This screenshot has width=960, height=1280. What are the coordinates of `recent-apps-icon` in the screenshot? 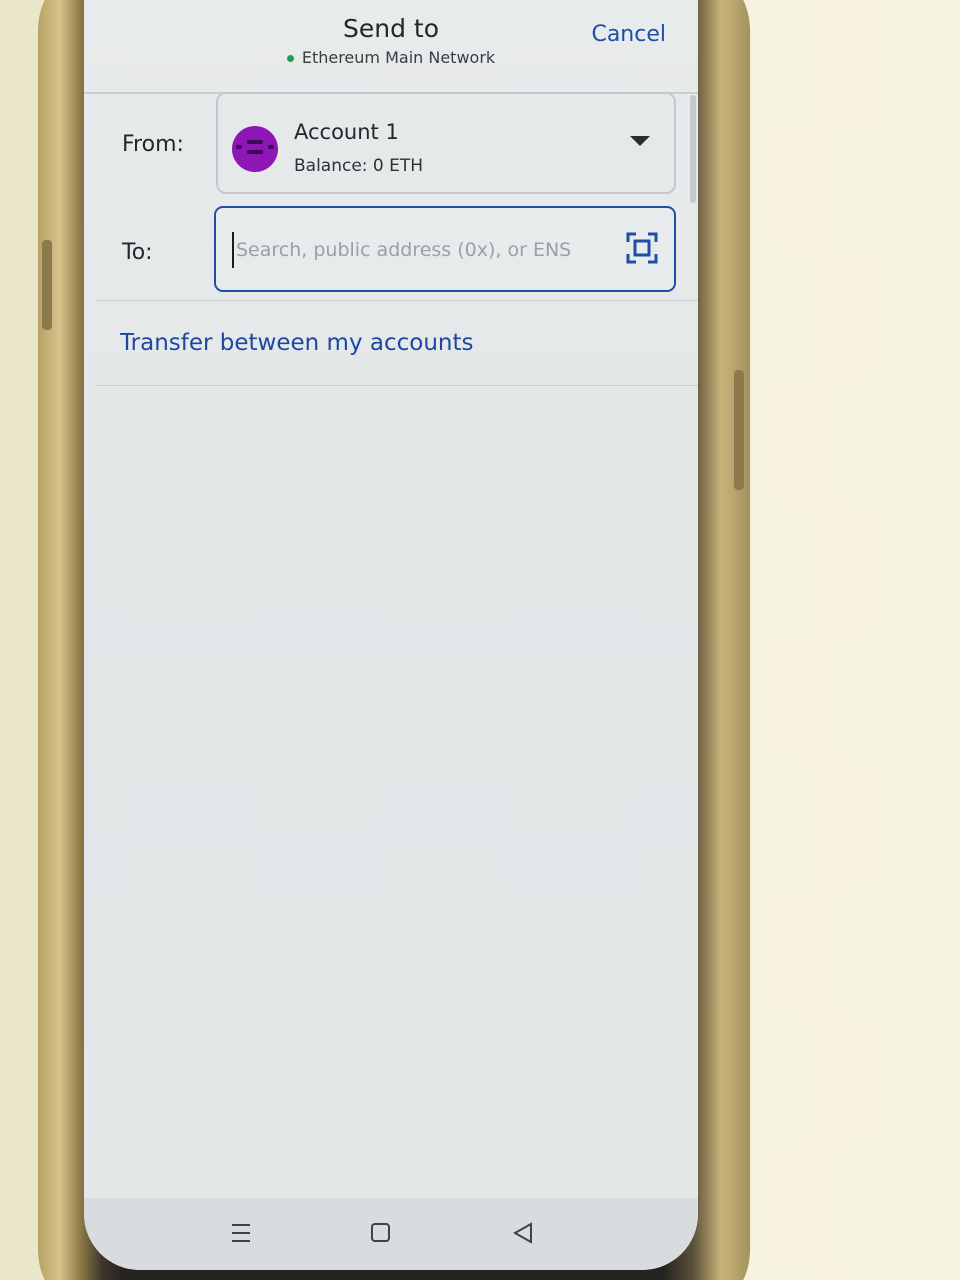 It's located at (241, 1233).